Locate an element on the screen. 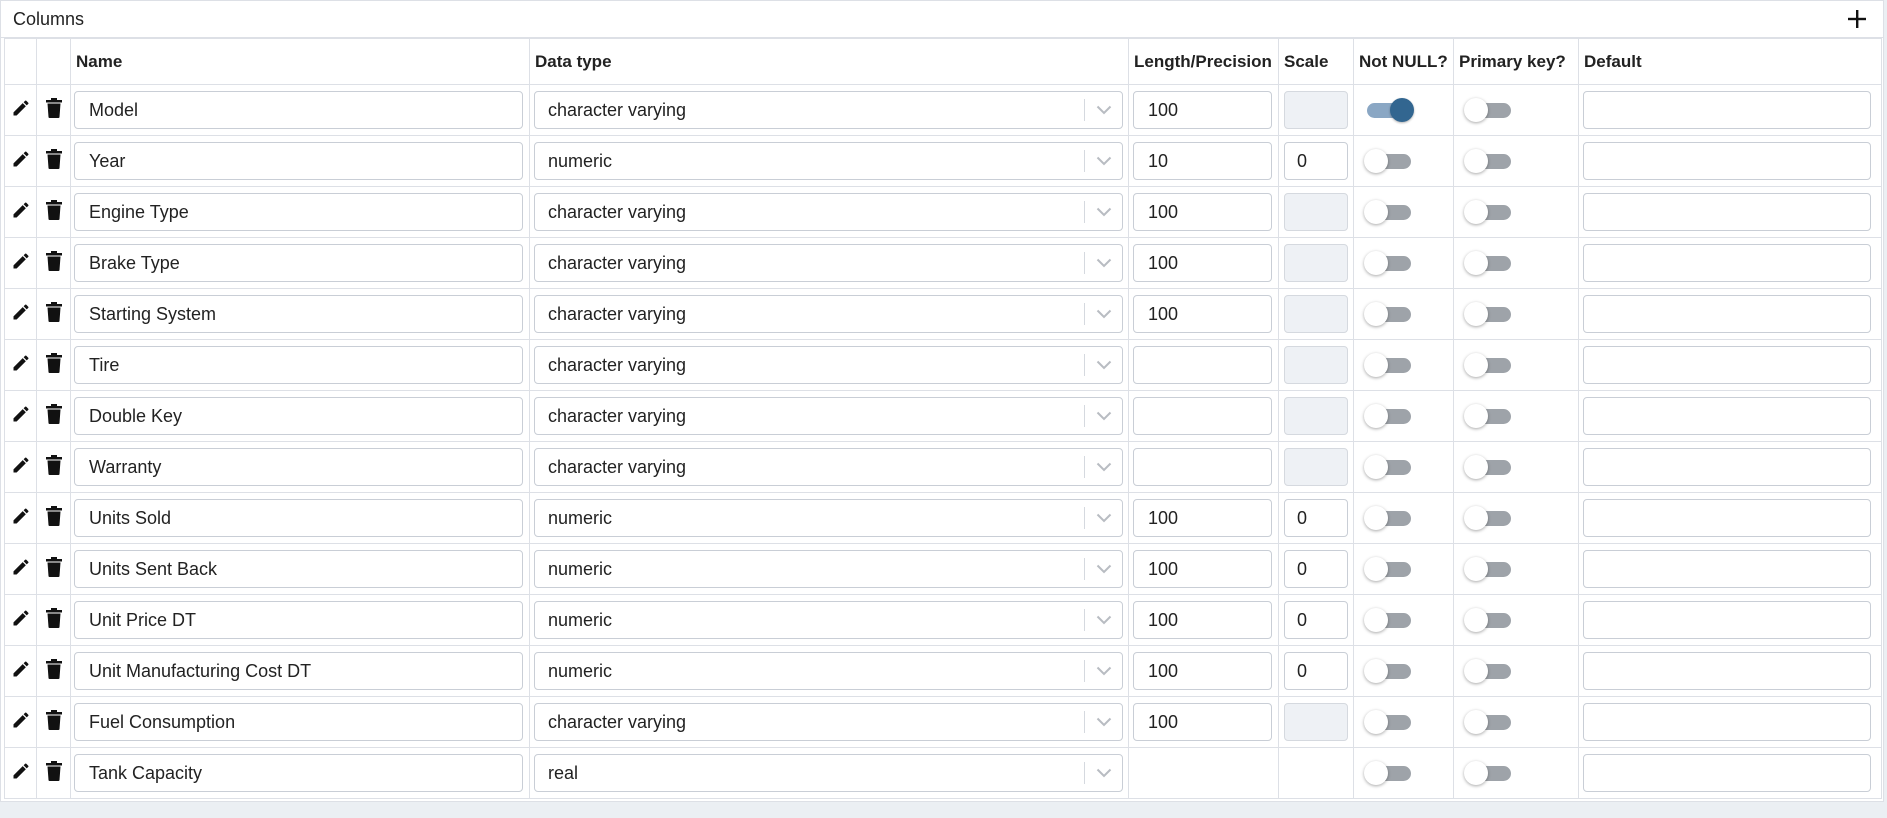 The height and width of the screenshot is (818, 1887). data-type-select: real is located at coordinates (828, 773).